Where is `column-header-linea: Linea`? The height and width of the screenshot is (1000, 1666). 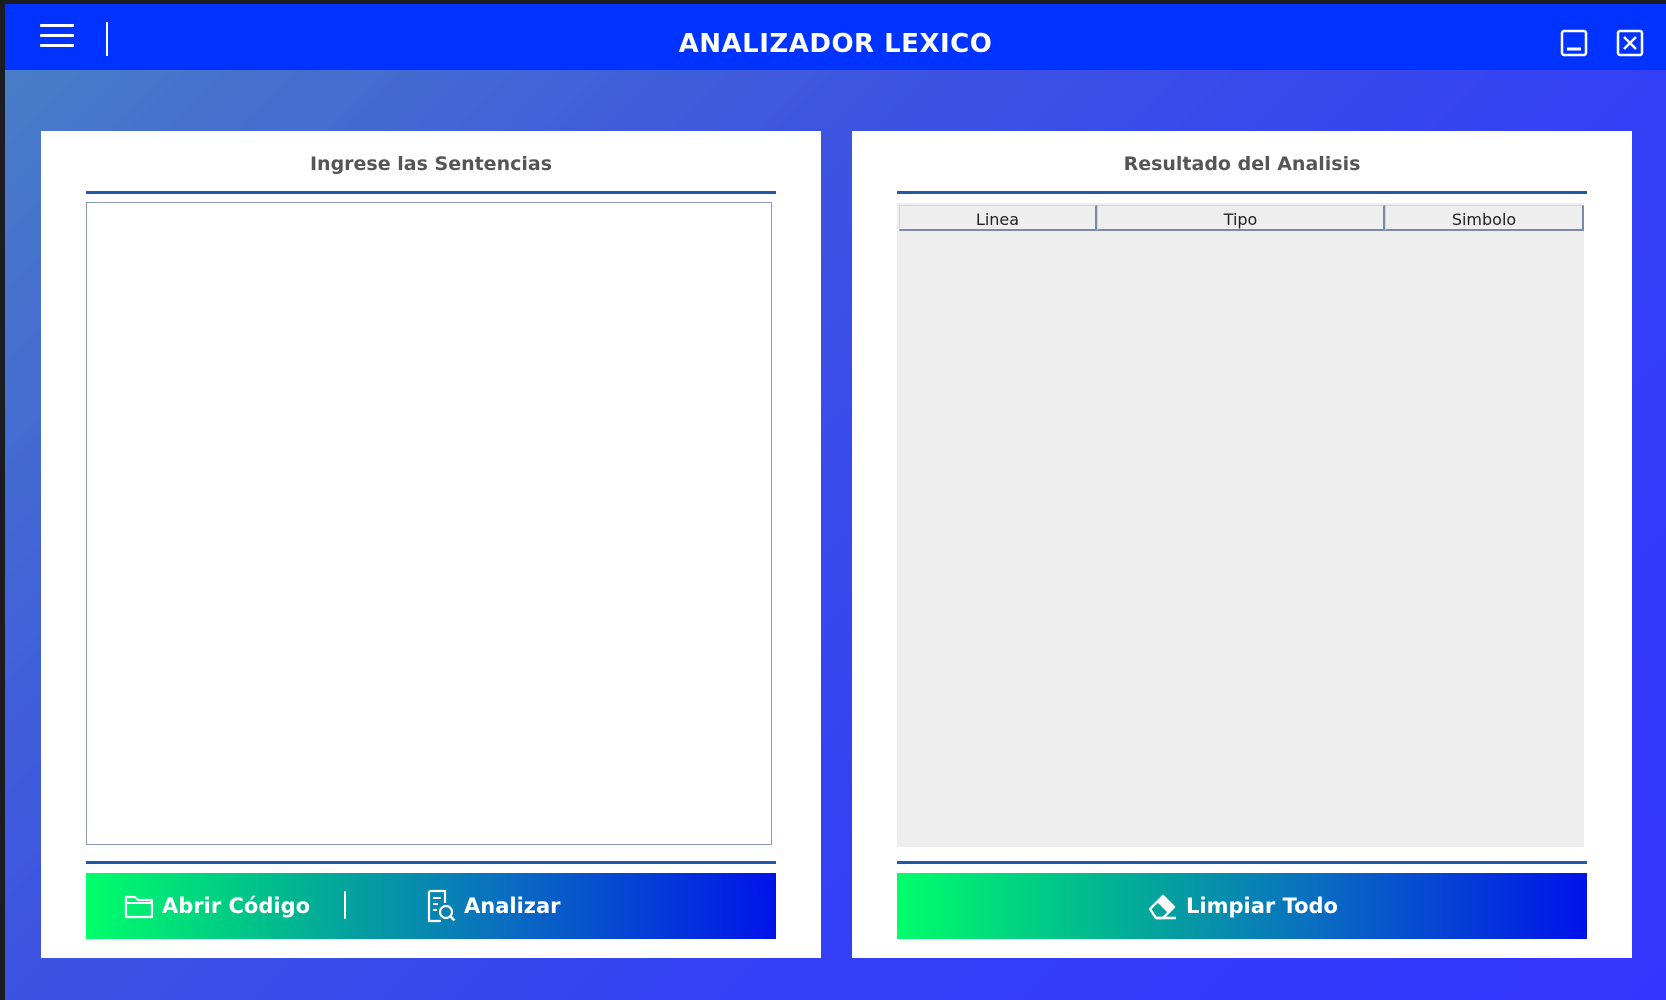
column-header-linea: Linea is located at coordinates (998, 218).